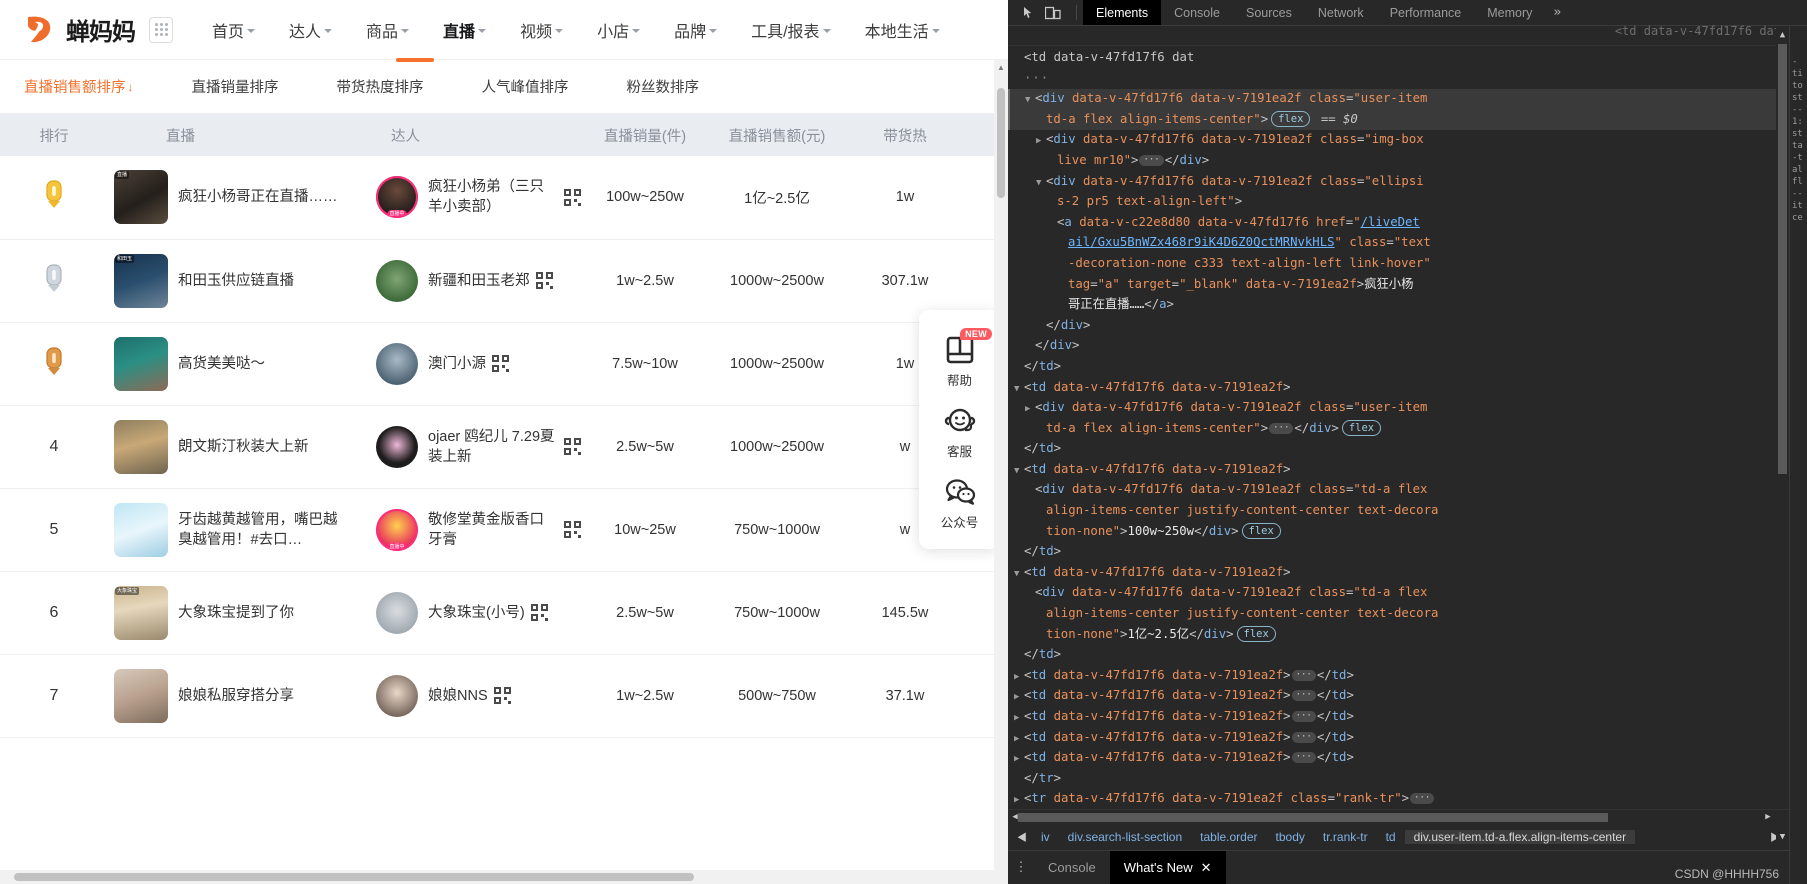 This screenshot has width=1807, height=884. Describe the element at coordinates (141, 612) in the screenshot. I see `live-thumbnail: 大象珠宝` at that location.